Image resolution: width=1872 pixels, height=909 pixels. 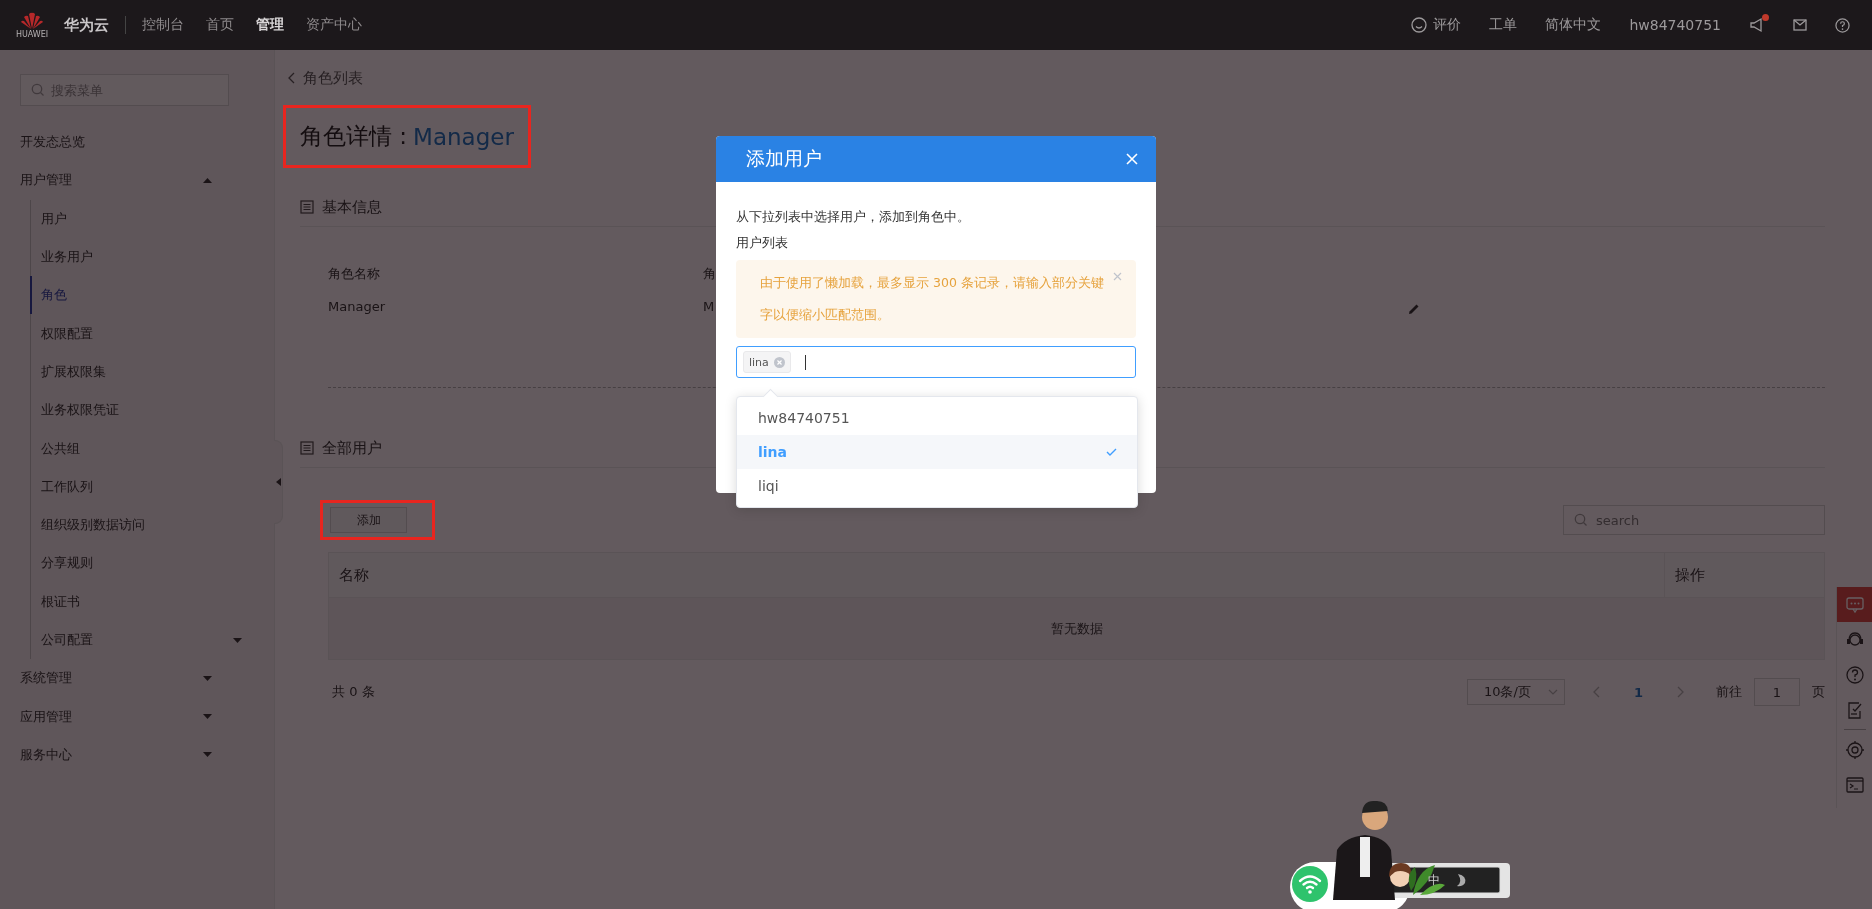 What do you see at coordinates (1434, 880) in the screenshot?
I see `input-mode-label: 中` at bounding box center [1434, 880].